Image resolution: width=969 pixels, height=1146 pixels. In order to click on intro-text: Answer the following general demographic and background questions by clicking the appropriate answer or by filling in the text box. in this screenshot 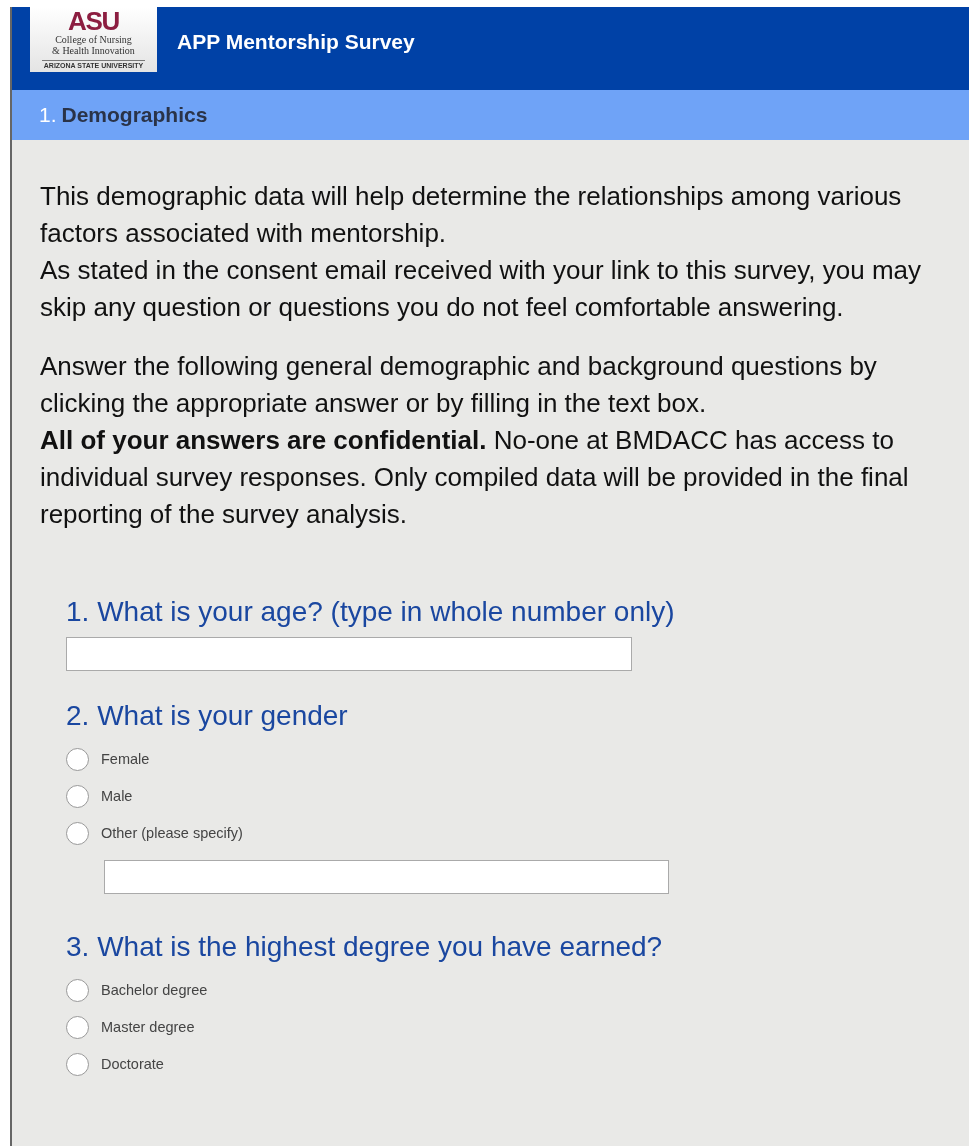, I will do `click(459, 385)`.